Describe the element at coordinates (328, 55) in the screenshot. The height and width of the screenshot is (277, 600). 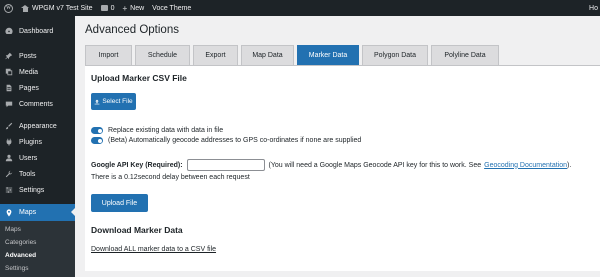
I see `tab-marker-data: Marker Data` at that location.